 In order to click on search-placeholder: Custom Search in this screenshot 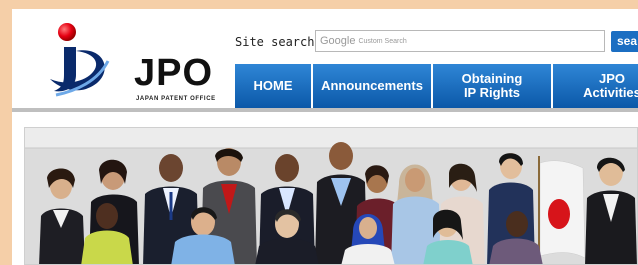, I will do `click(382, 41)`.